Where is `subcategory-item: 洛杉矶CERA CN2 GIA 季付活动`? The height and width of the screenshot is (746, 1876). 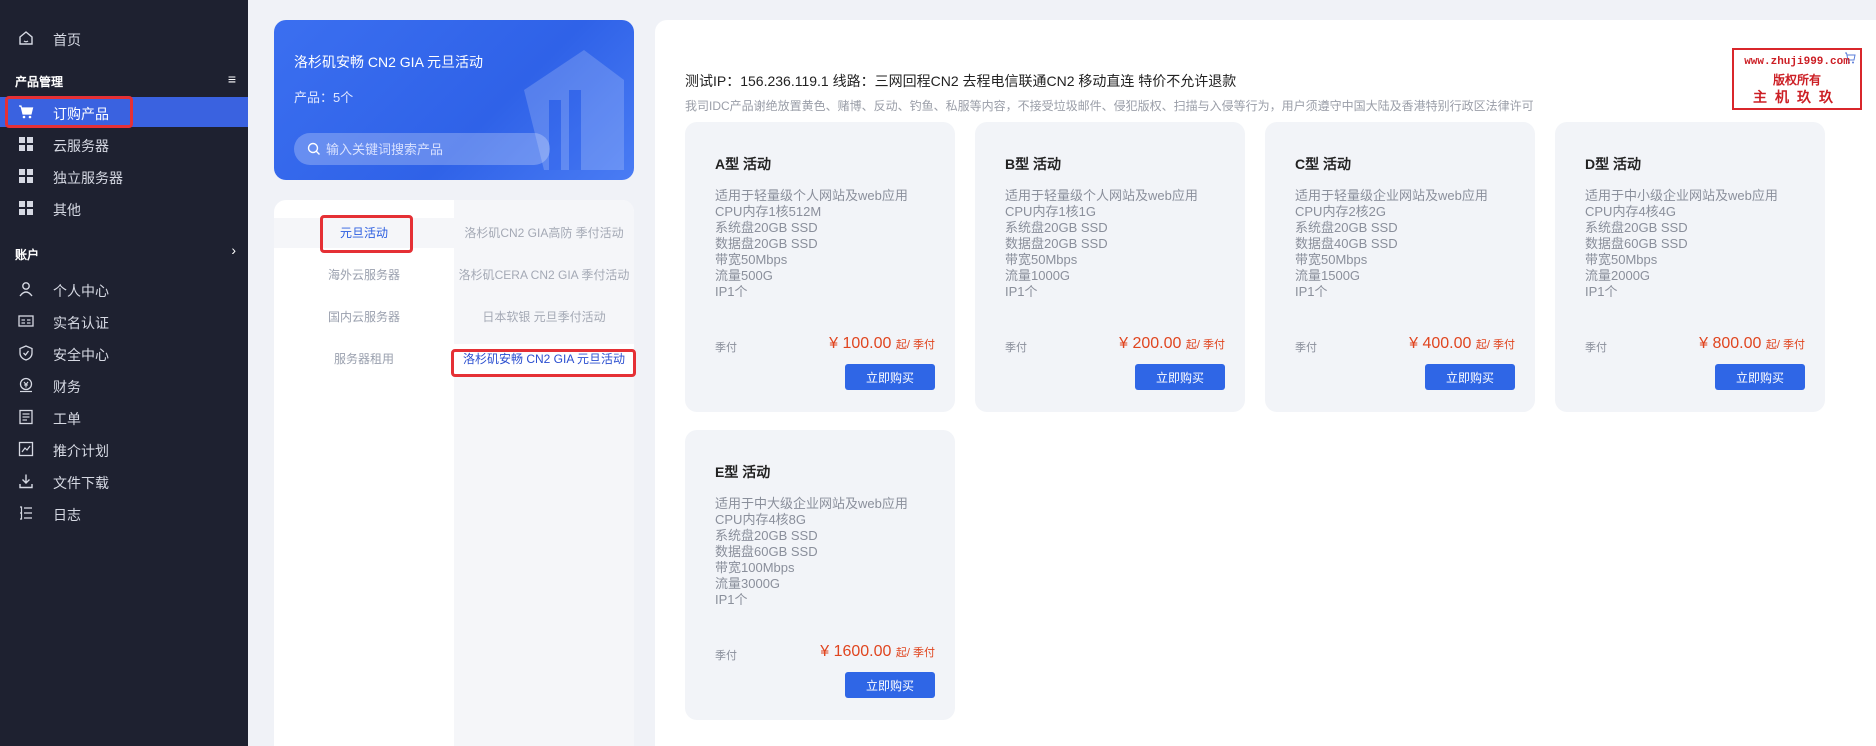 subcategory-item: 洛杉矶CERA CN2 GIA 季付活动 is located at coordinates (544, 275).